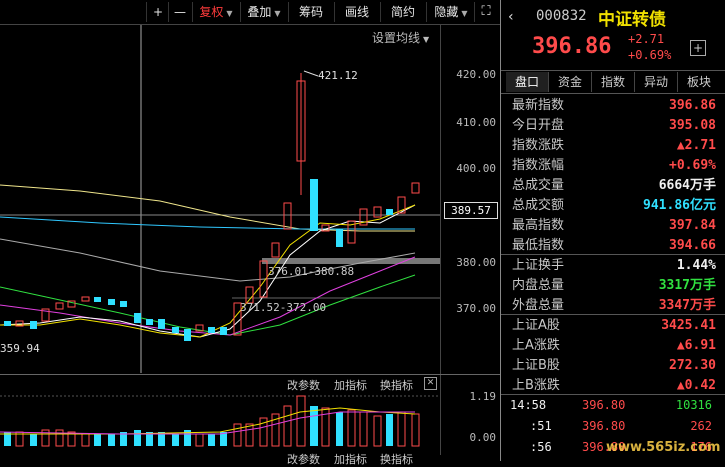 The width and height of the screenshot is (725, 467). What do you see at coordinates (259, 12) in the screenshot?
I see `overlay-label: 叠加` at bounding box center [259, 12].